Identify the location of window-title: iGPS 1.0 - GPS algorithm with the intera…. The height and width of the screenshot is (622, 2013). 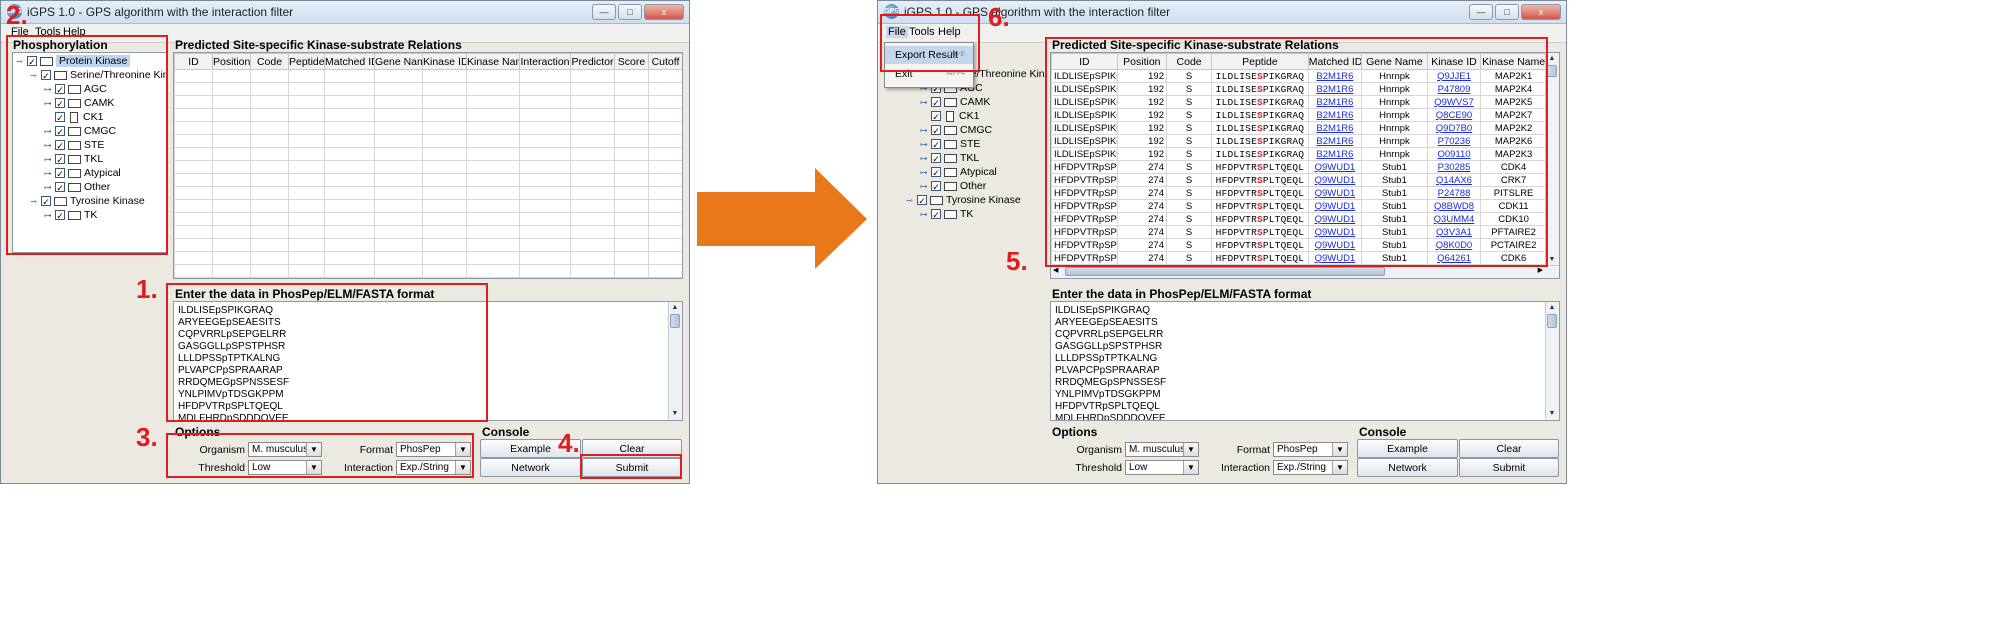
(160, 12).